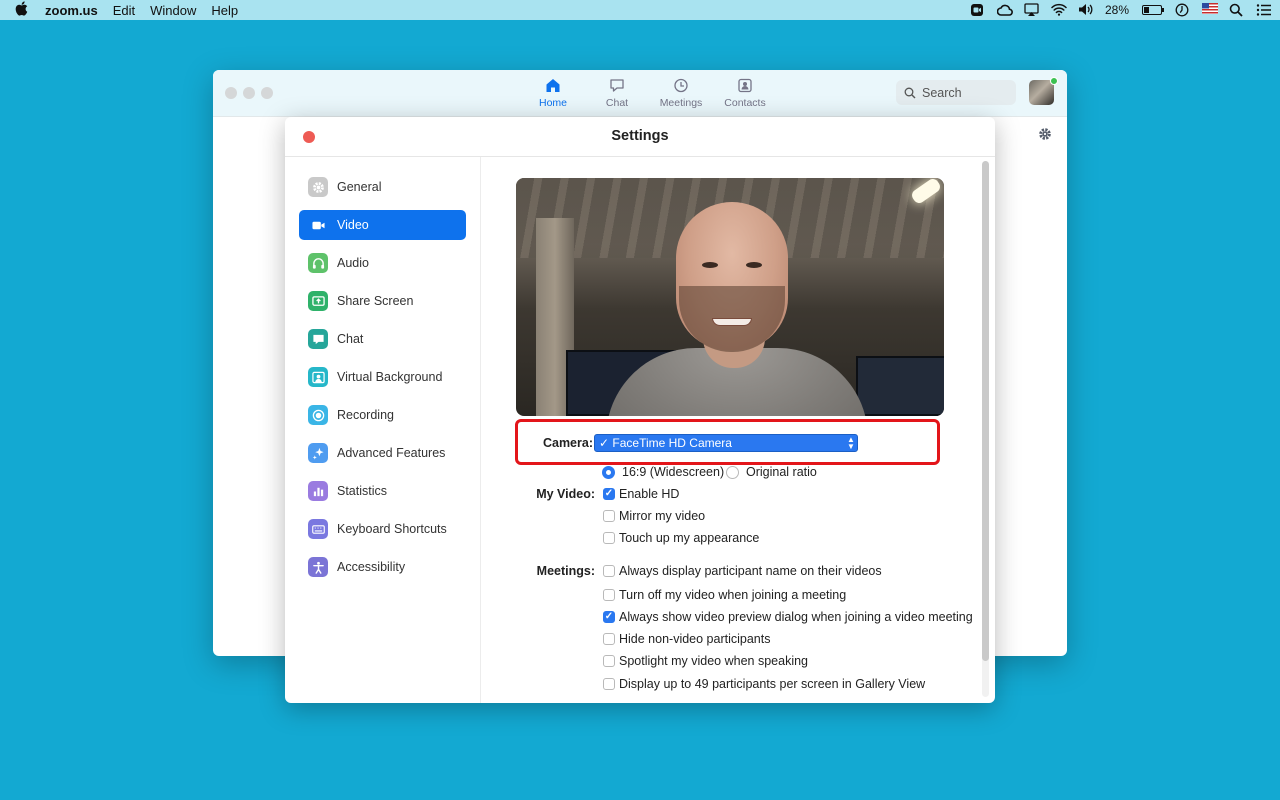  I want to click on camera-preview, so click(730, 297).